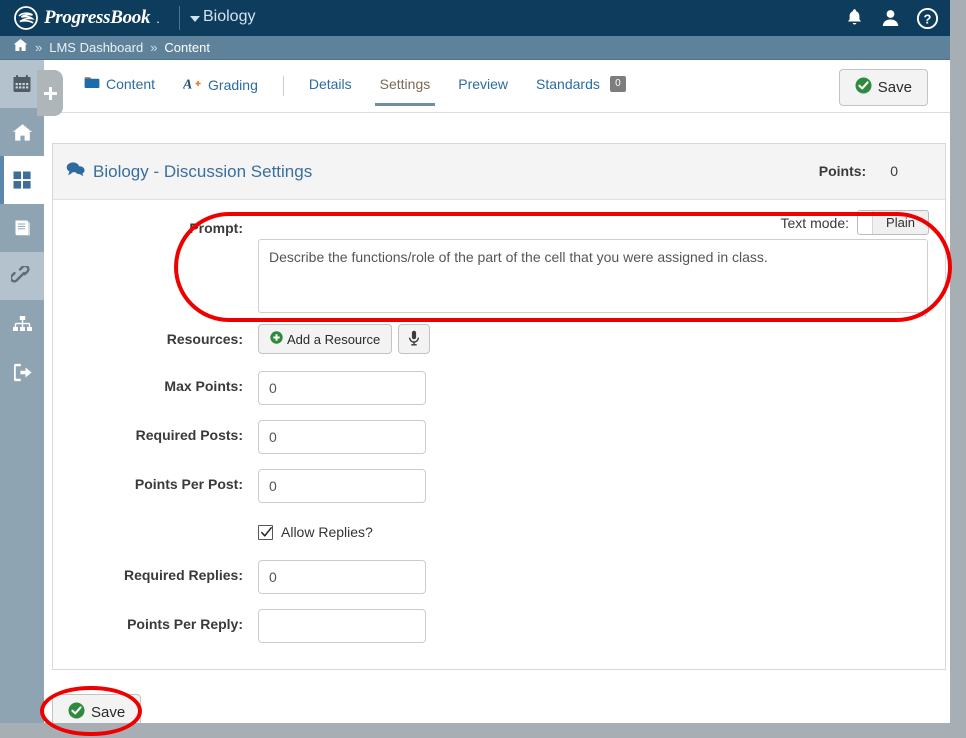 The image size is (966, 738). I want to click on course-selector: Biology, so click(222, 17).